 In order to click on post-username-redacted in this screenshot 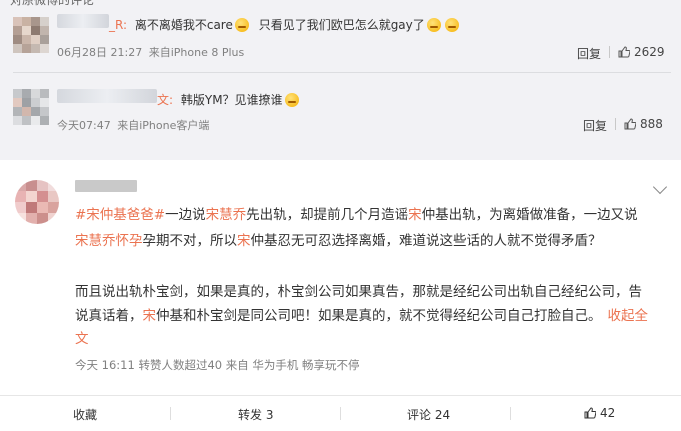, I will do `click(106, 186)`.